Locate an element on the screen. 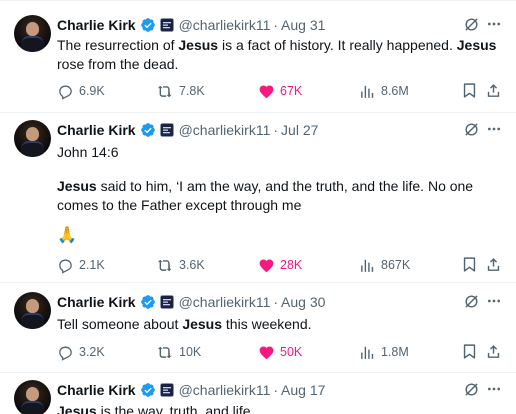 This screenshot has width=516, height=414. tweet-header: Charlie Kirk @charliekirk11 · Aug 30 is located at coordinates (191, 302).